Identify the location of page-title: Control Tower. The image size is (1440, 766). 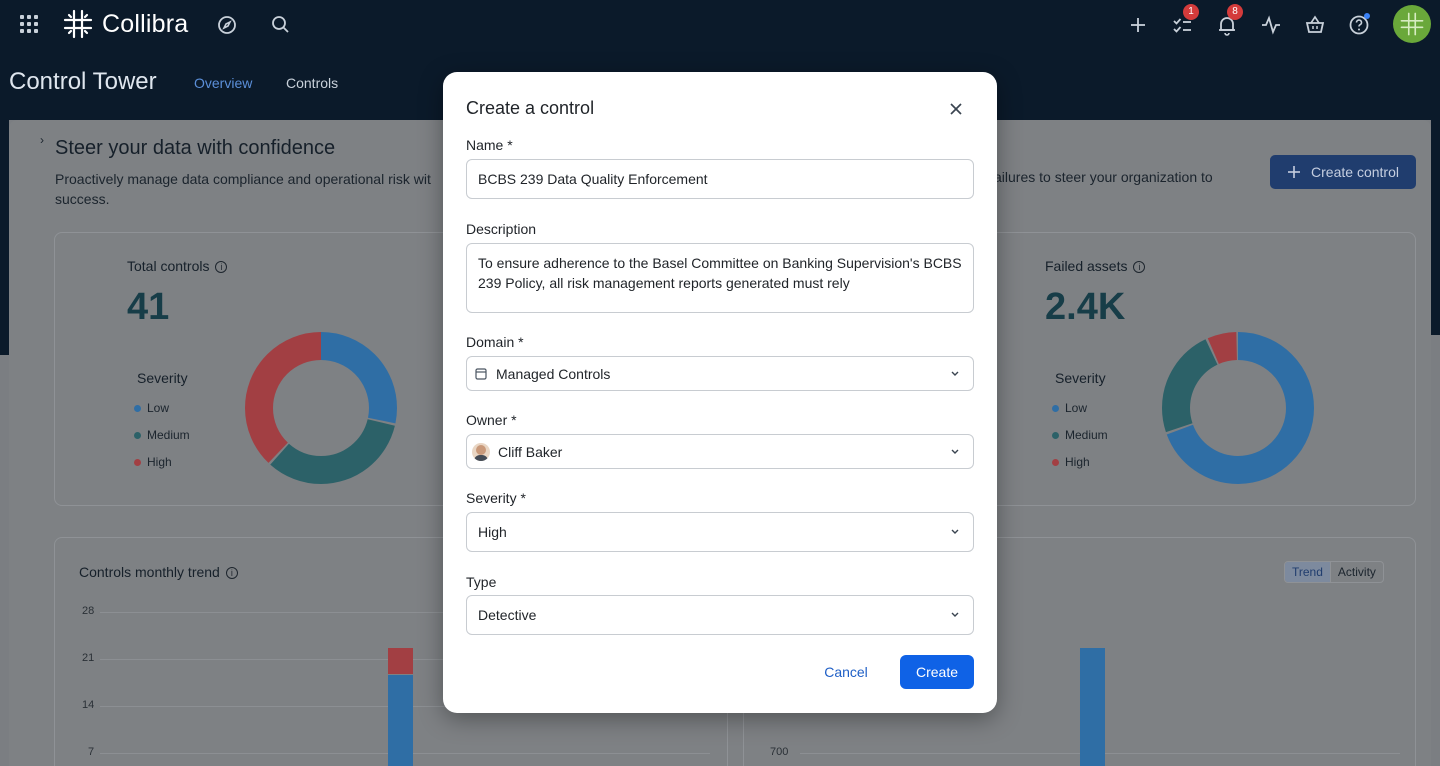
(83, 81).